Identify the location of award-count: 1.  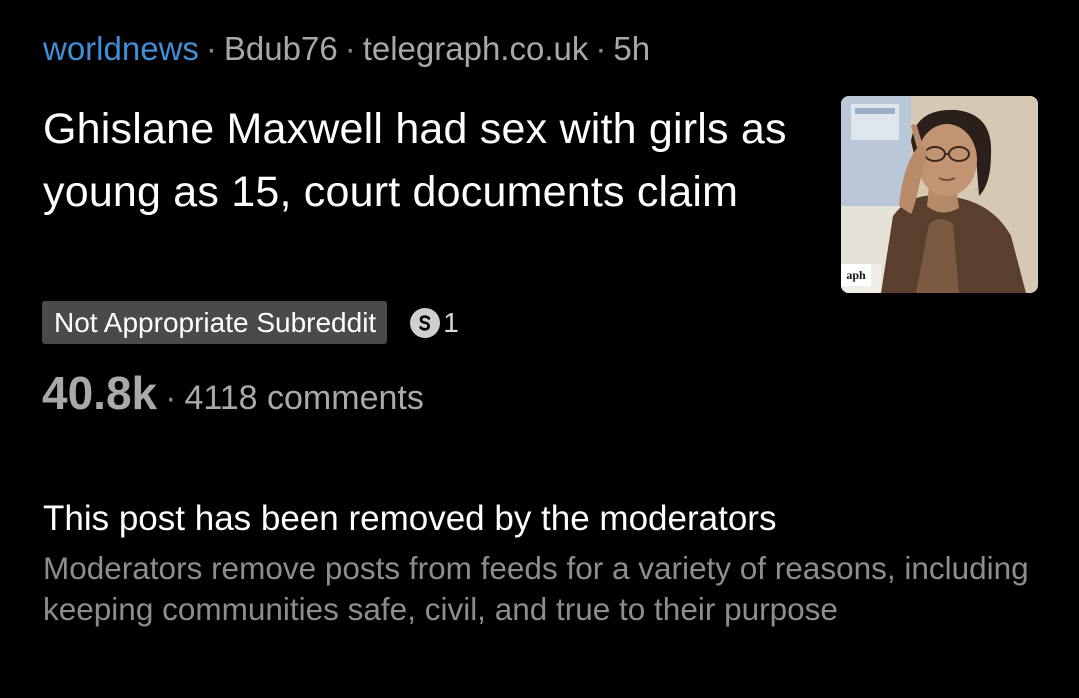
(451, 322).